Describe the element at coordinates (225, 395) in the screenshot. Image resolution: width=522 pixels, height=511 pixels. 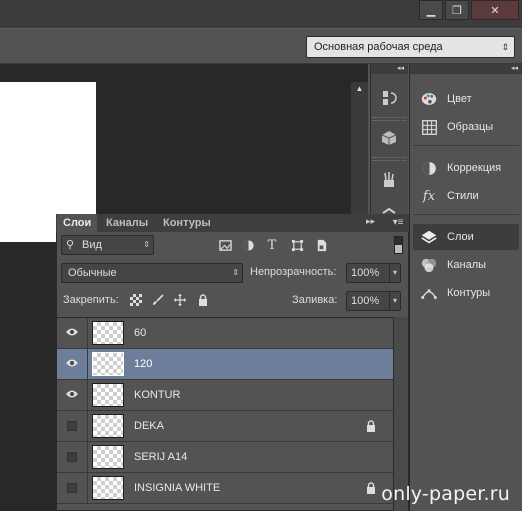
I see `layer-row: KONTUR` at that location.